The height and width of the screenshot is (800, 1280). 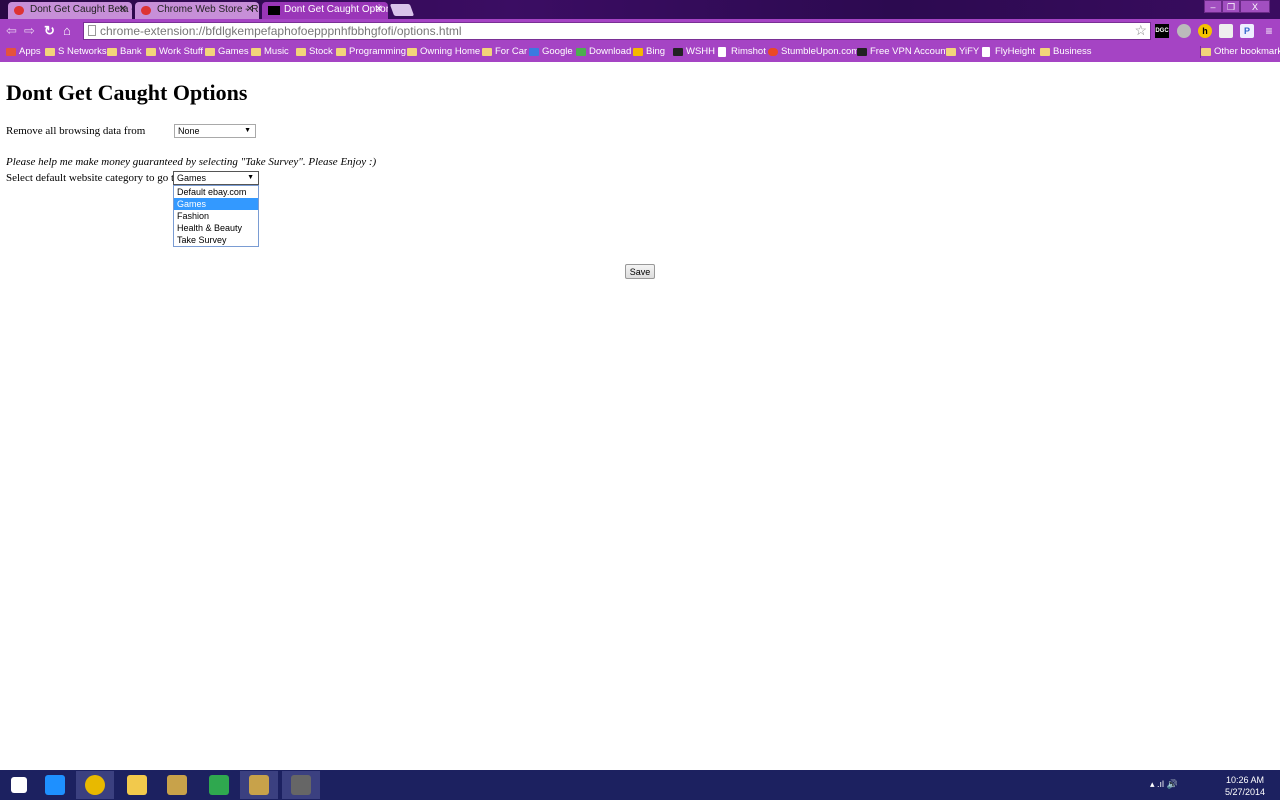 What do you see at coordinates (67, 31) in the screenshot?
I see `home-icon: ⌂` at bounding box center [67, 31].